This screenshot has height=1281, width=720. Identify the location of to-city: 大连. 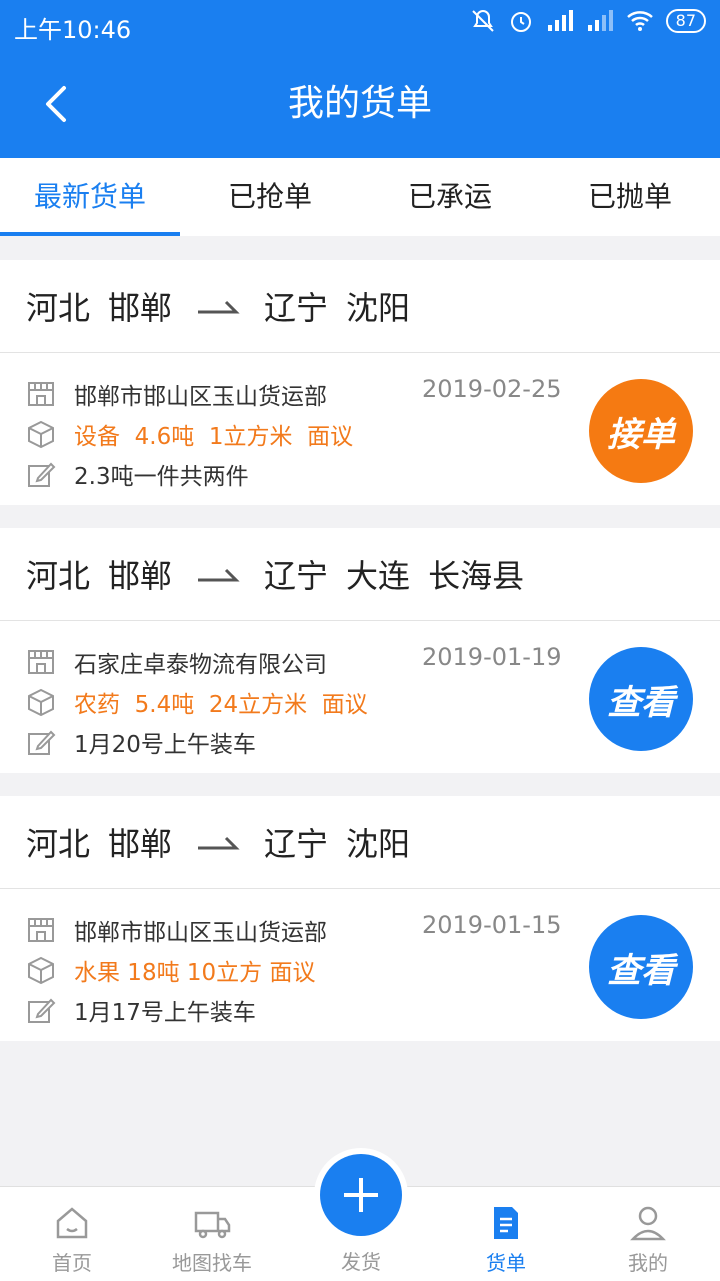
(378, 576).